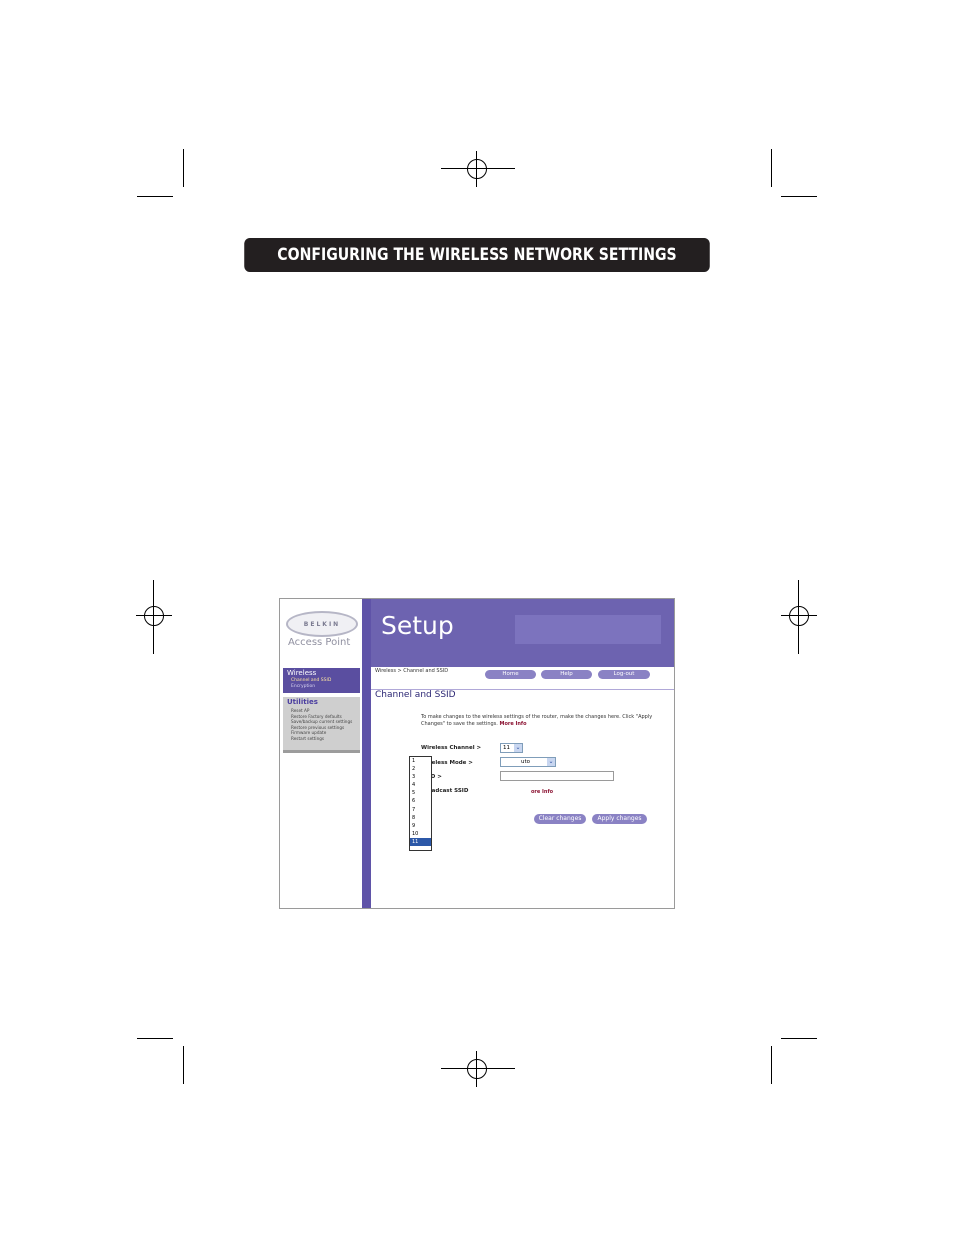 This screenshot has height=1235, width=954. Describe the element at coordinates (366, 753) in the screenshot. I see `divider-stripe` at that location.